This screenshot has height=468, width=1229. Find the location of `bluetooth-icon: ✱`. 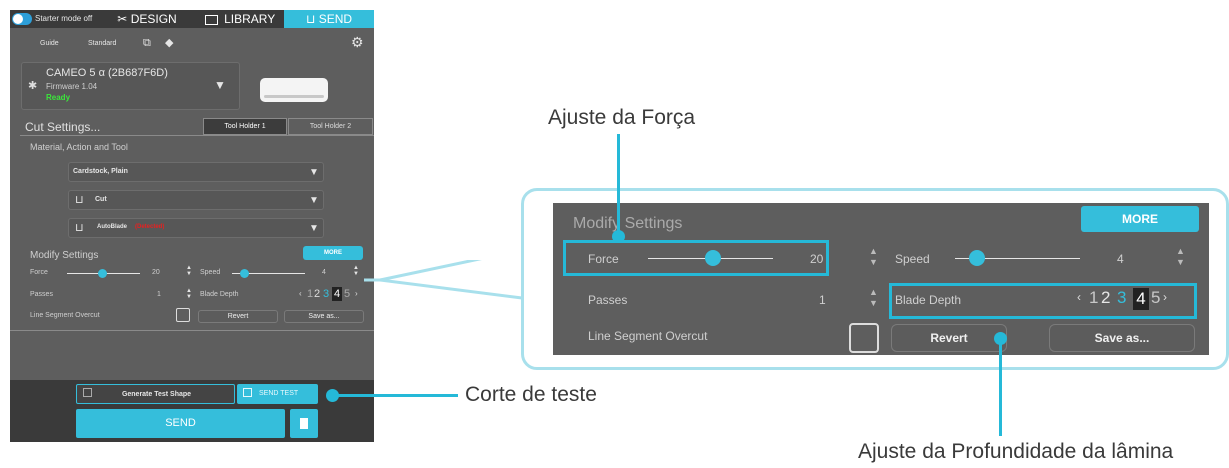

bluetooth-icon: ✱ is located at coordinates (33, 86).